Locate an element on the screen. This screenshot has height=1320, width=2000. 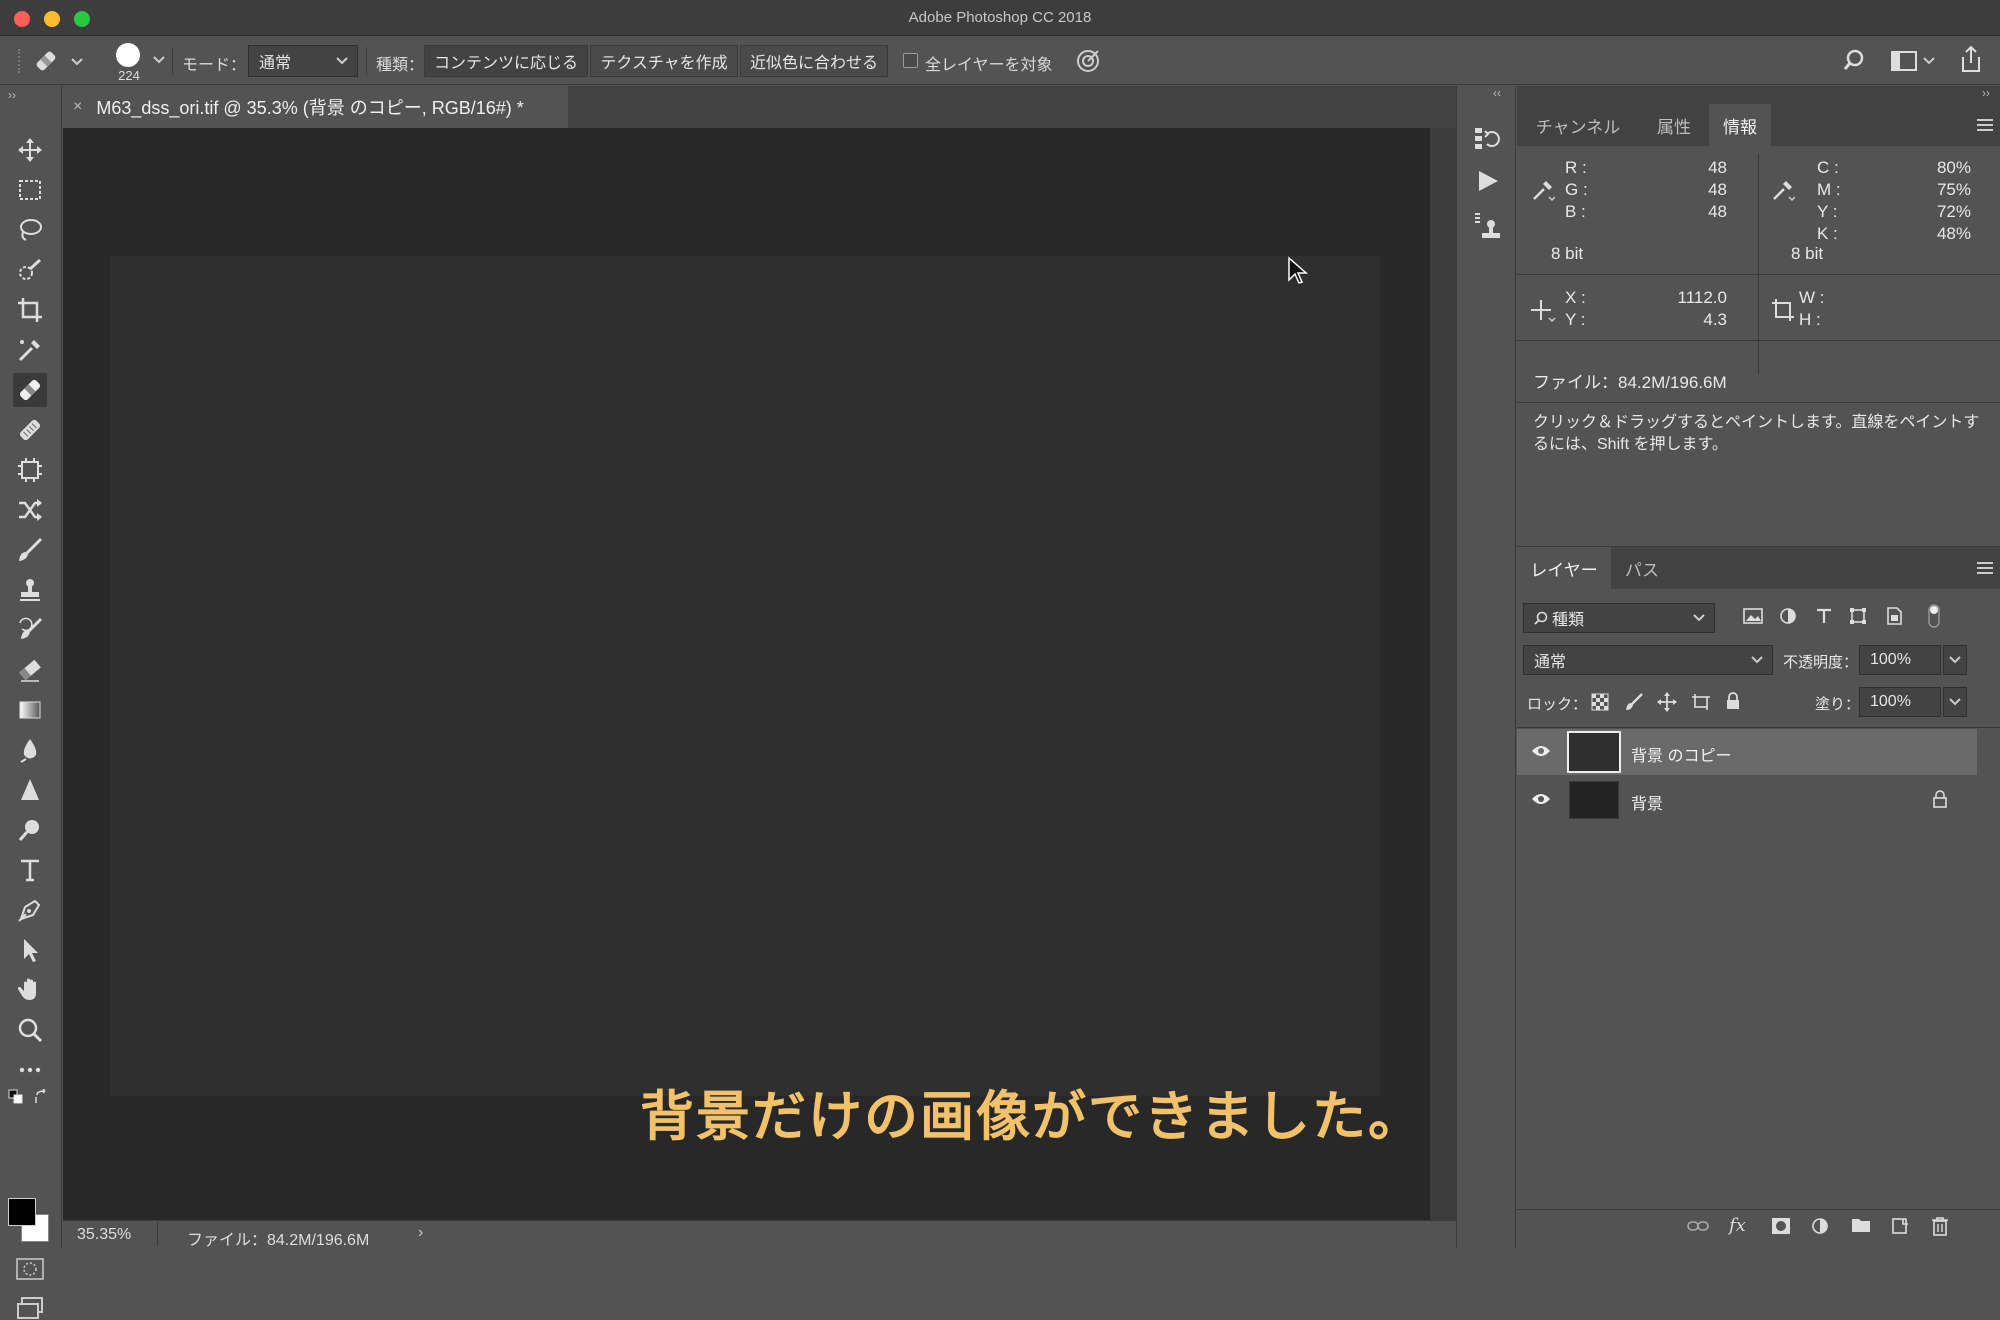
blur-tool-icon is located at coordinates (30, 750).